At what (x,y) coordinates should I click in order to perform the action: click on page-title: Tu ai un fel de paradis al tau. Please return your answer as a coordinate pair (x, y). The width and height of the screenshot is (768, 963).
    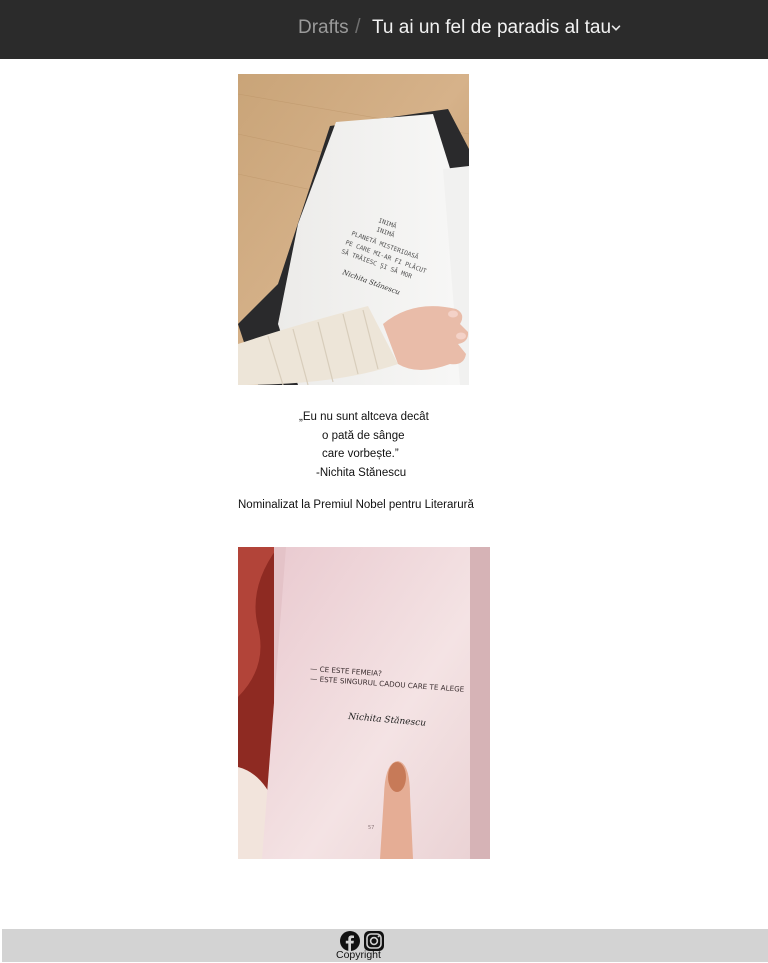
    Looking at the image, I should click on (491, 28).